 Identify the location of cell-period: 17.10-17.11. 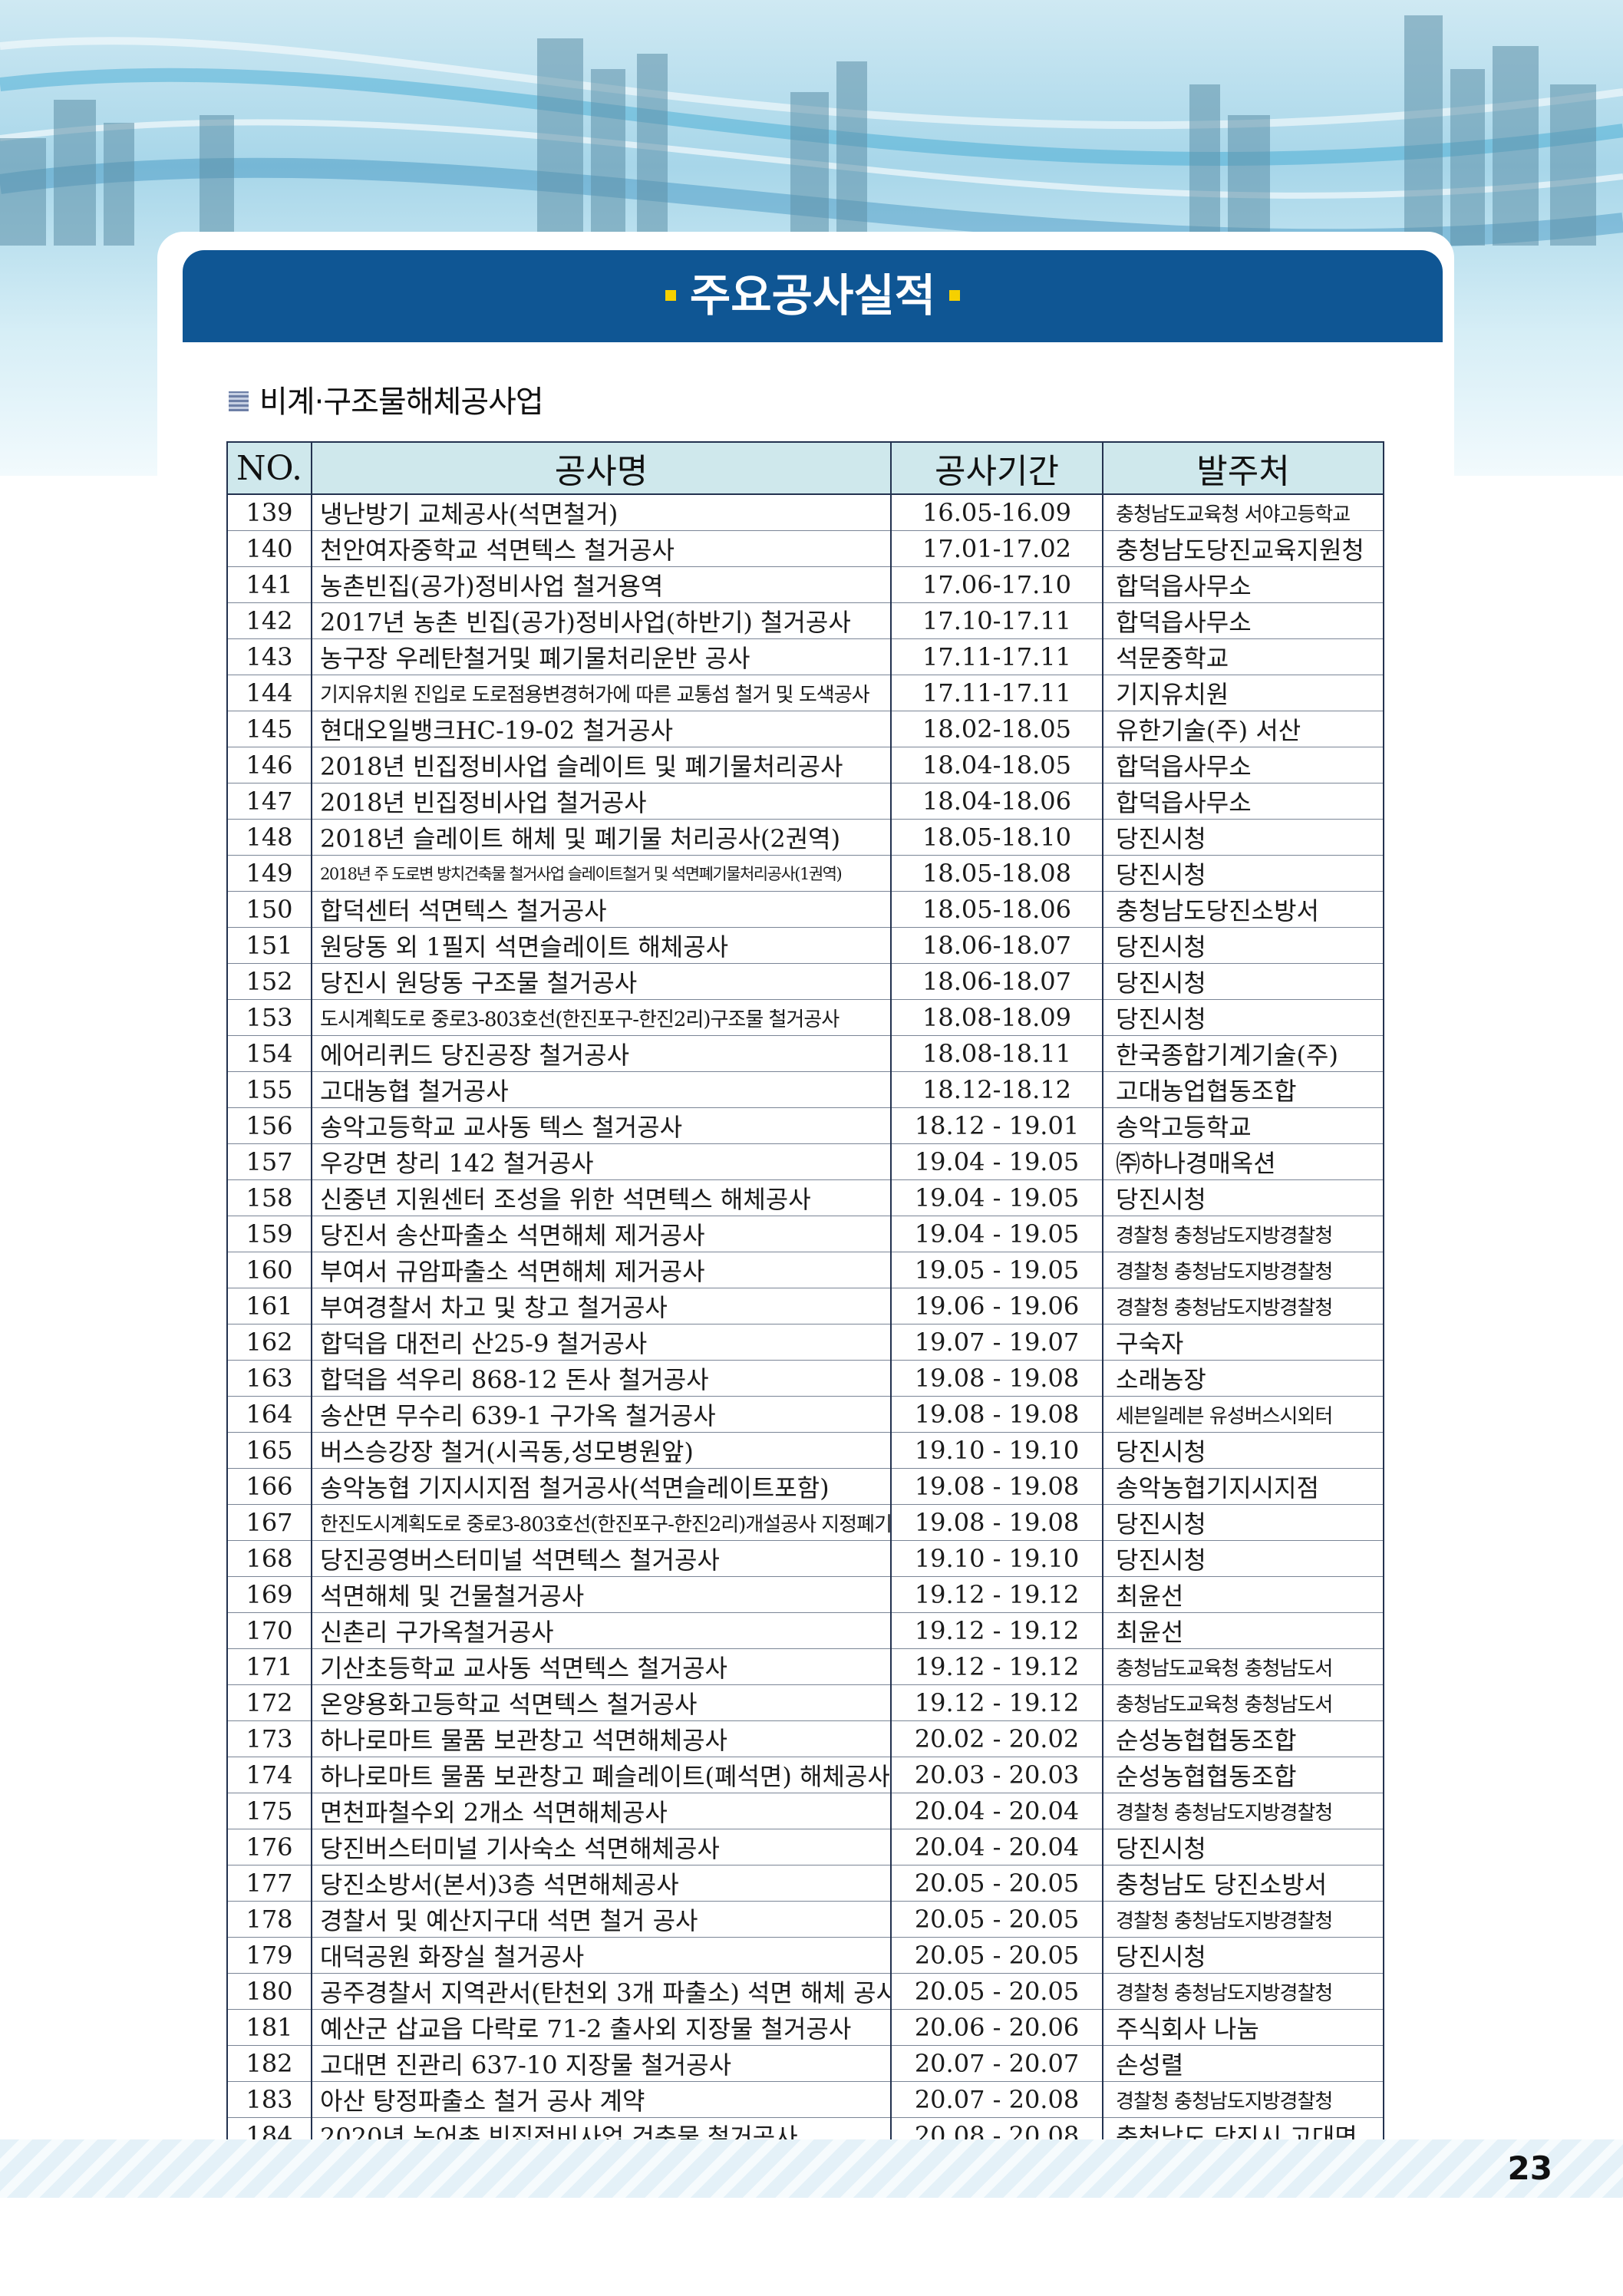
(996, 620).